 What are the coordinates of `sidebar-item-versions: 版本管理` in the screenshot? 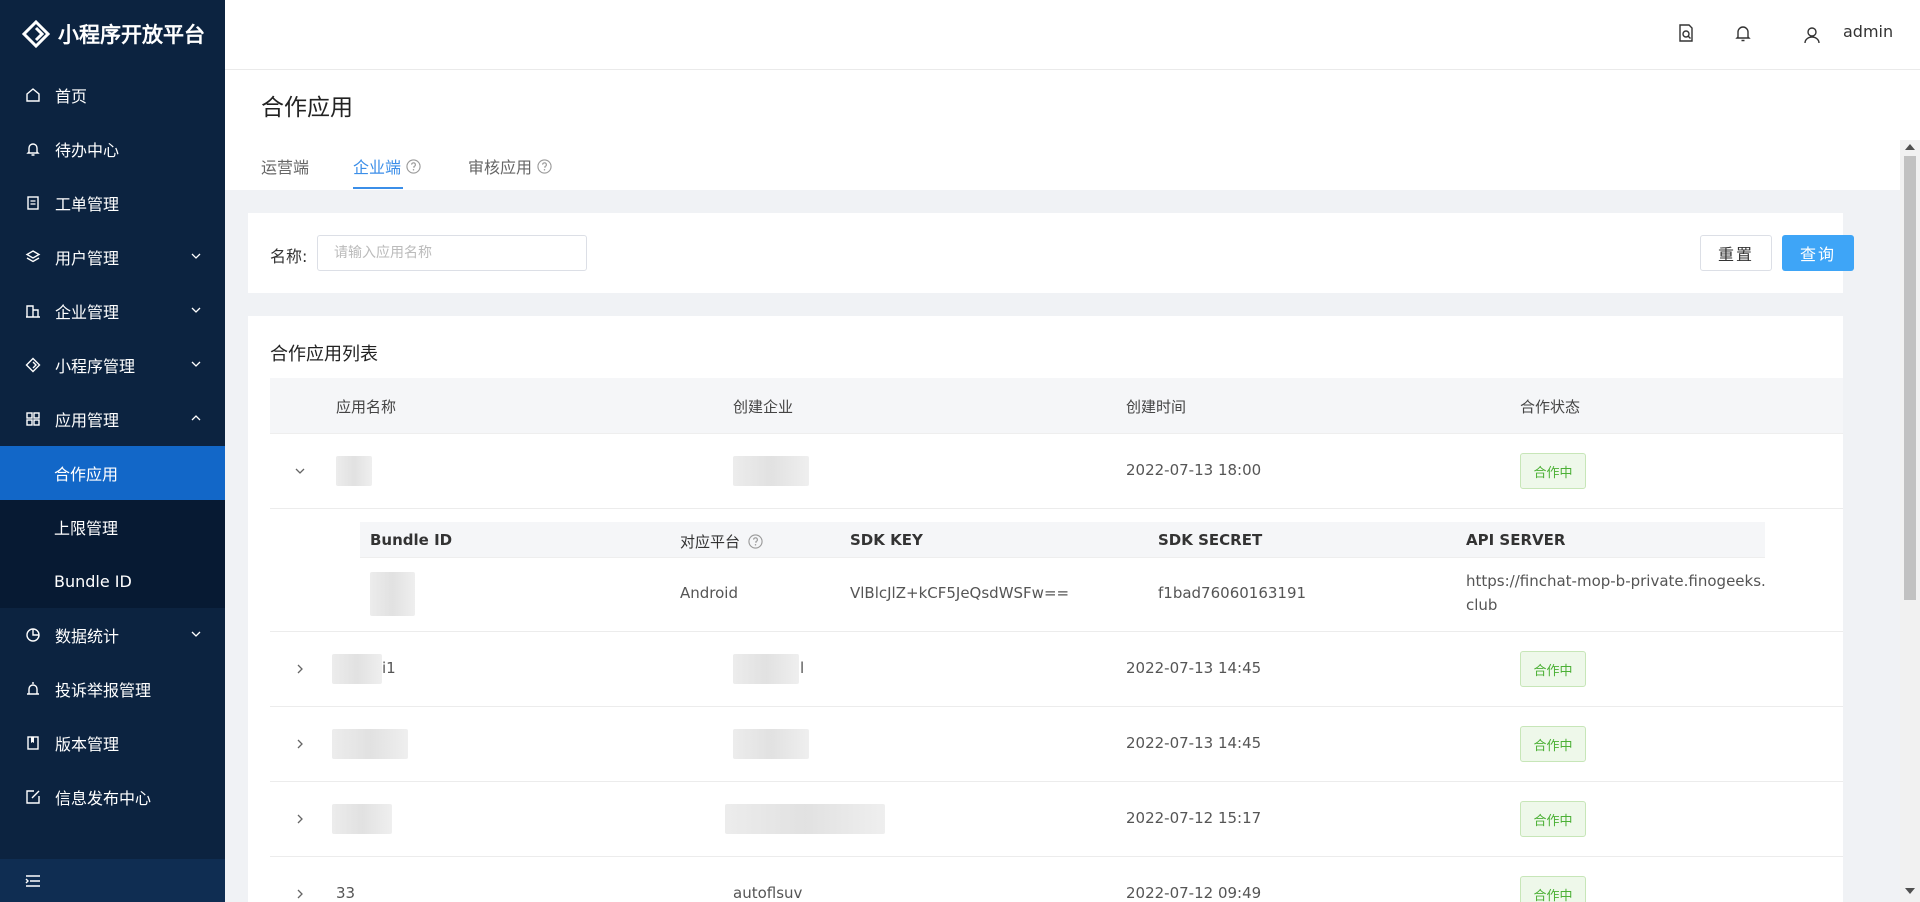 It's located at (112, 743).